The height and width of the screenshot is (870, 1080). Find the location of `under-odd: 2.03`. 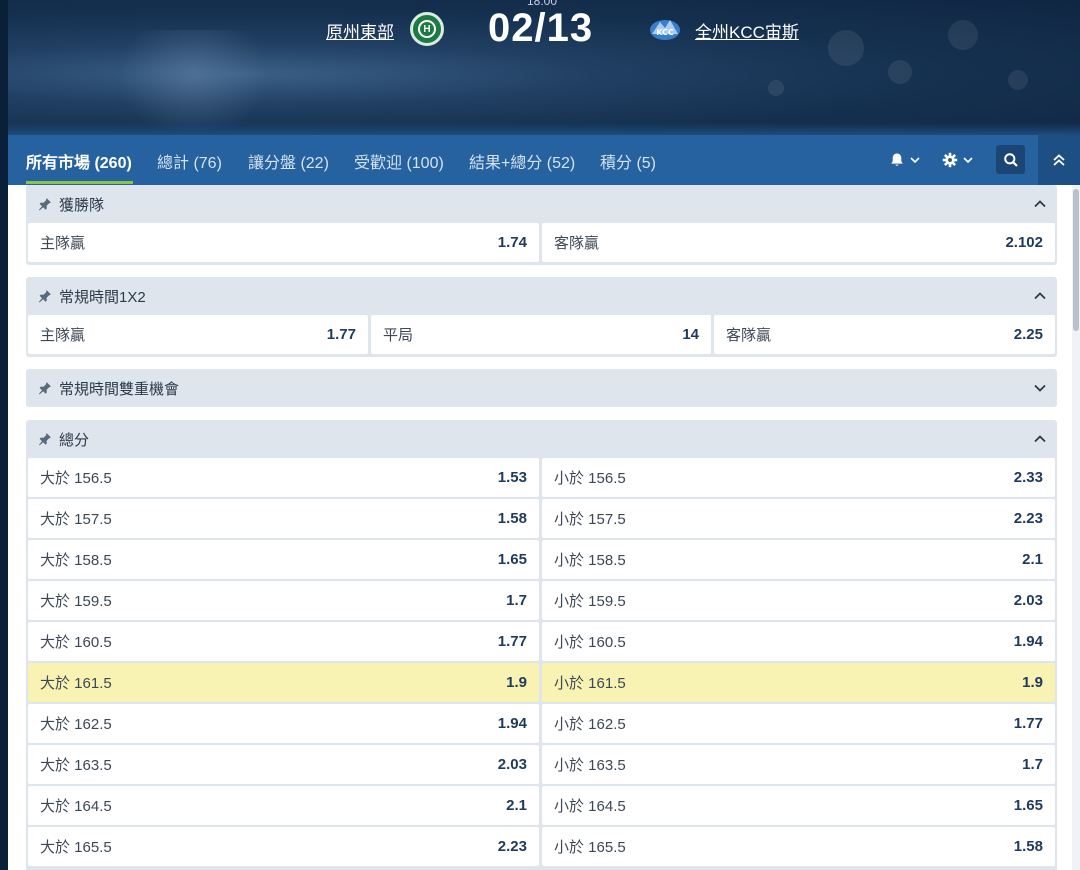

under-odd: 2.03 is located at coordinates (1028, 600).